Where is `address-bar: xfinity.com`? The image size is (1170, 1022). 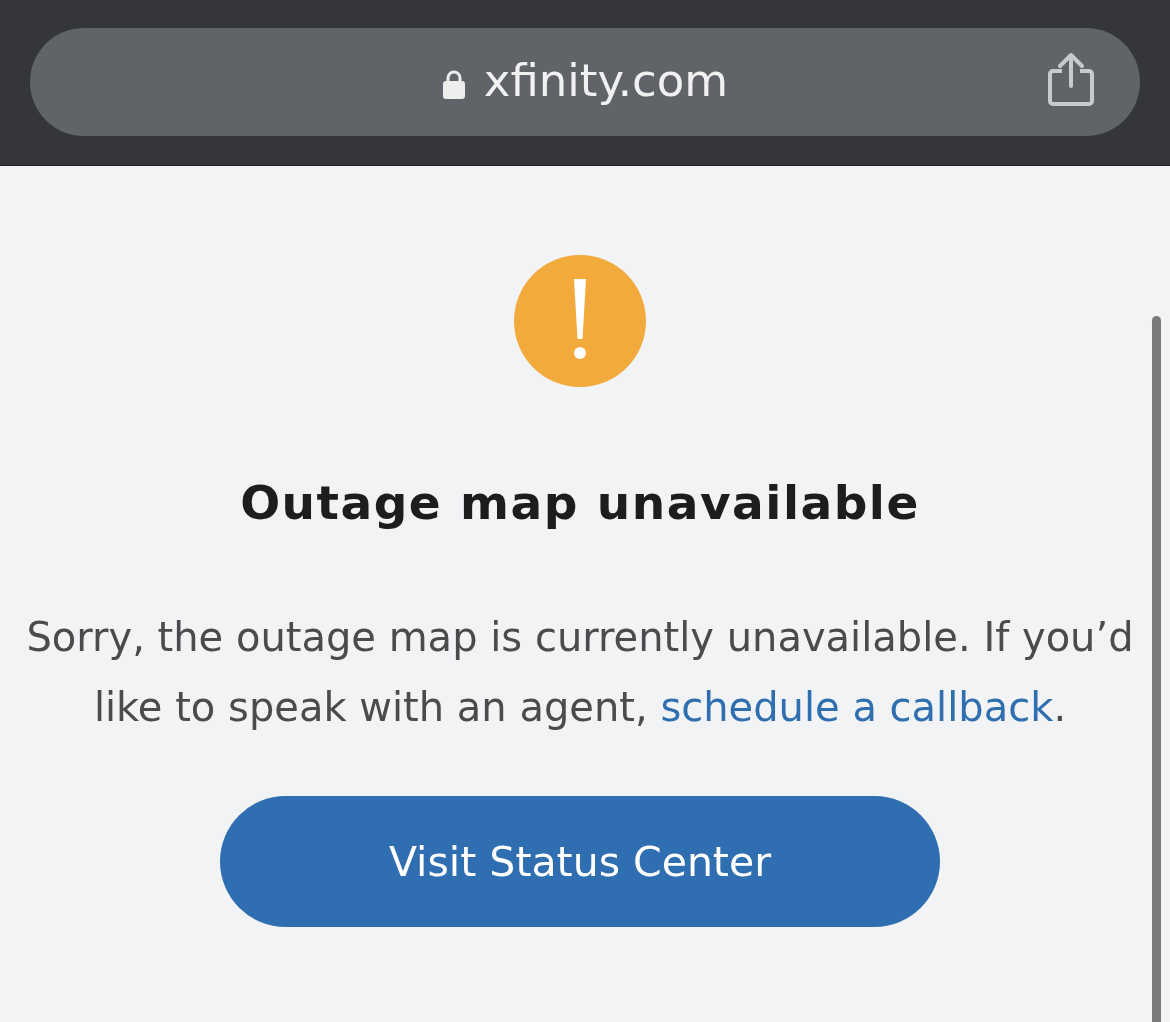 address-bar: xfinity.com is located at coordinates (585, 82).